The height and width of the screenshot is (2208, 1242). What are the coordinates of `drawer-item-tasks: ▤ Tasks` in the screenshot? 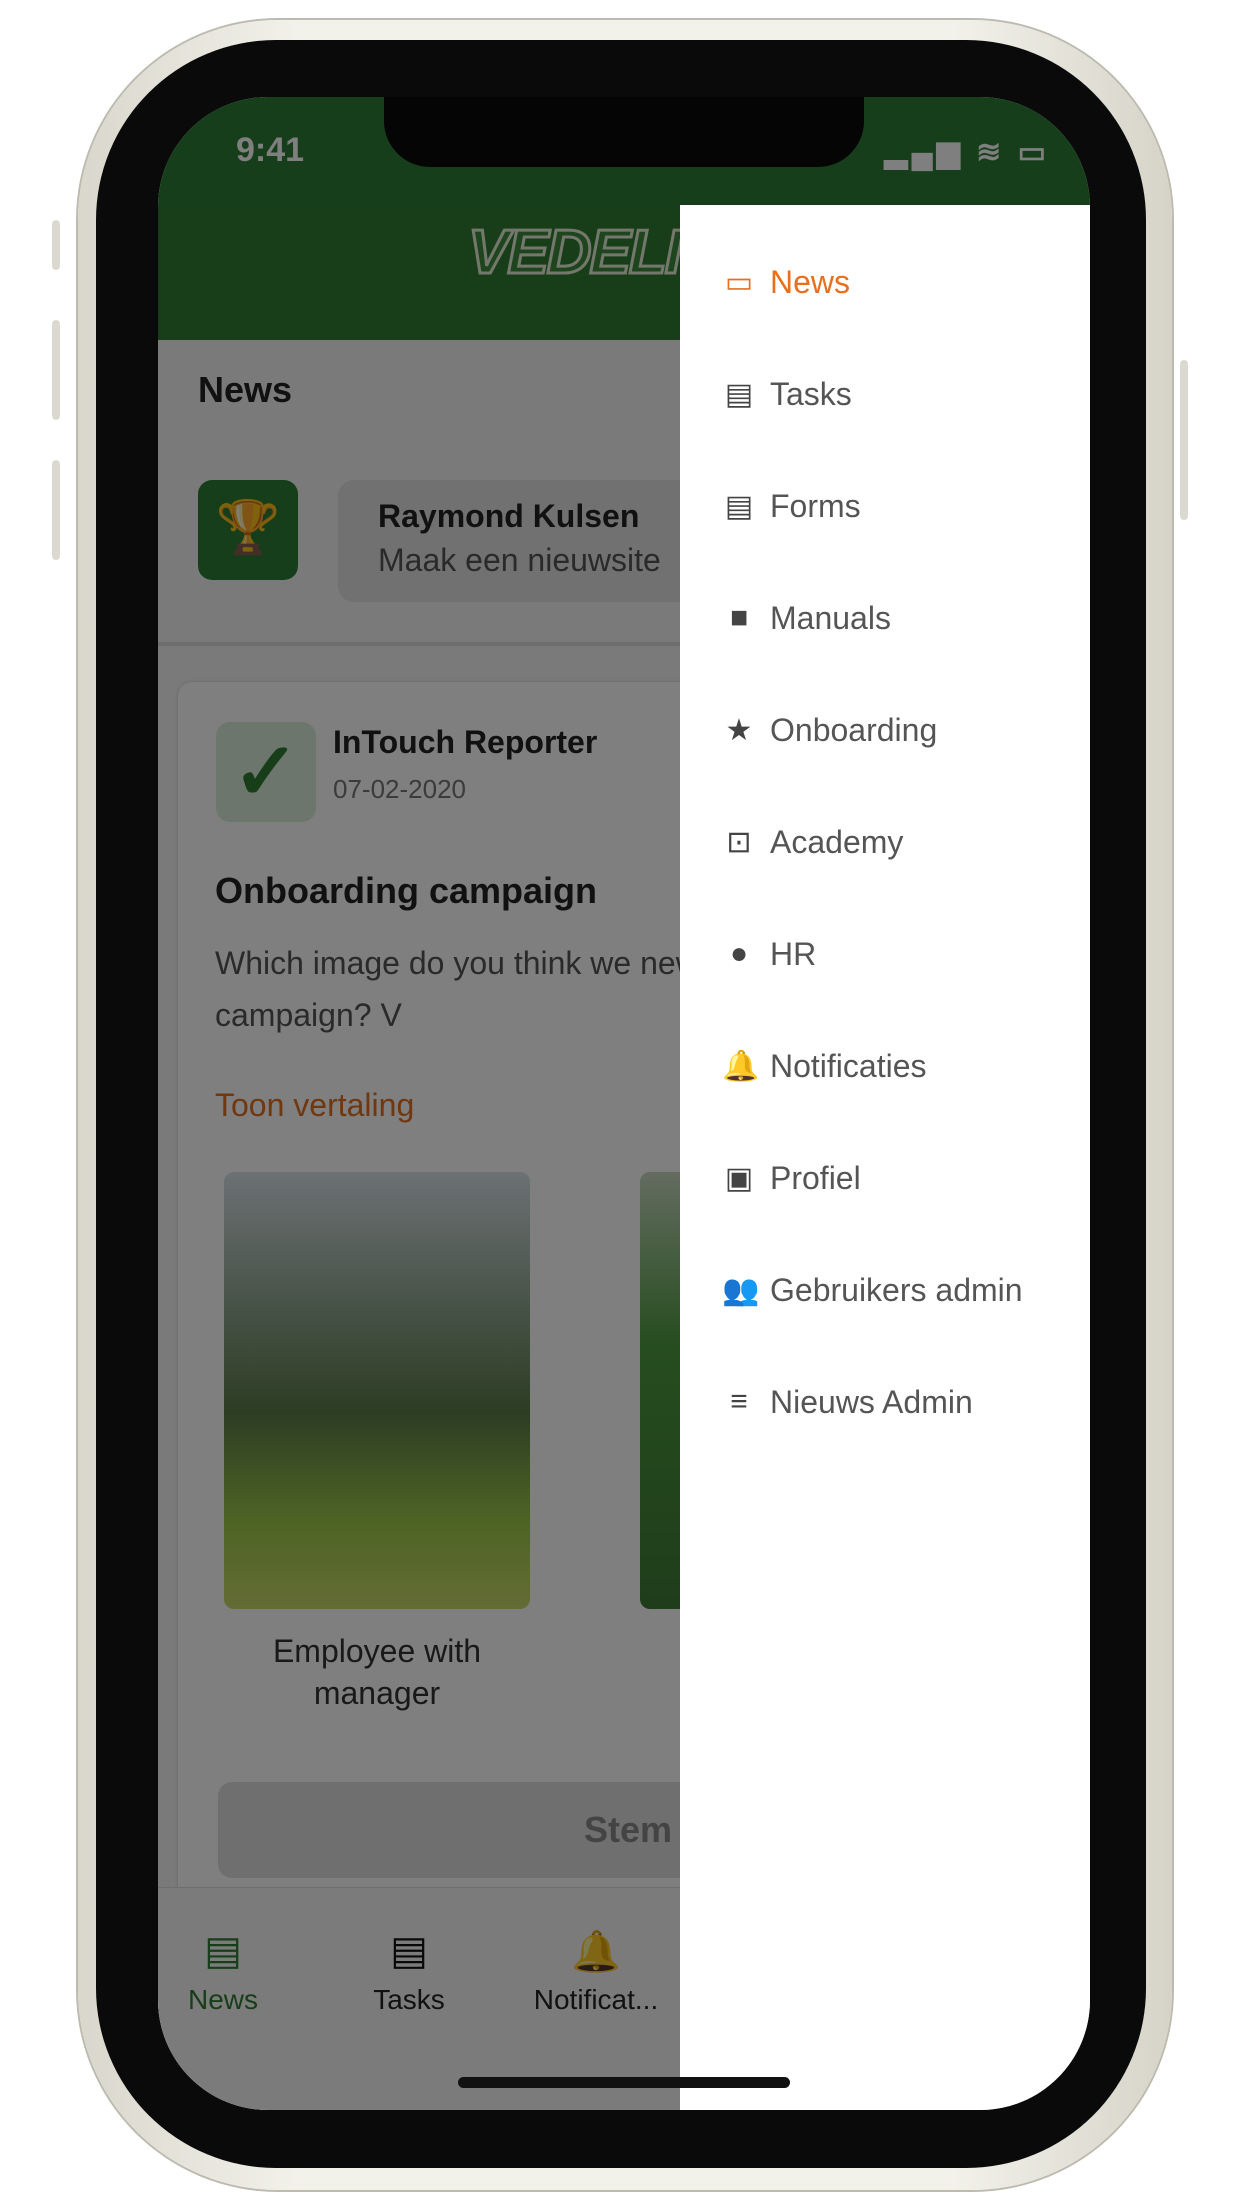 It's located at (787, 394).